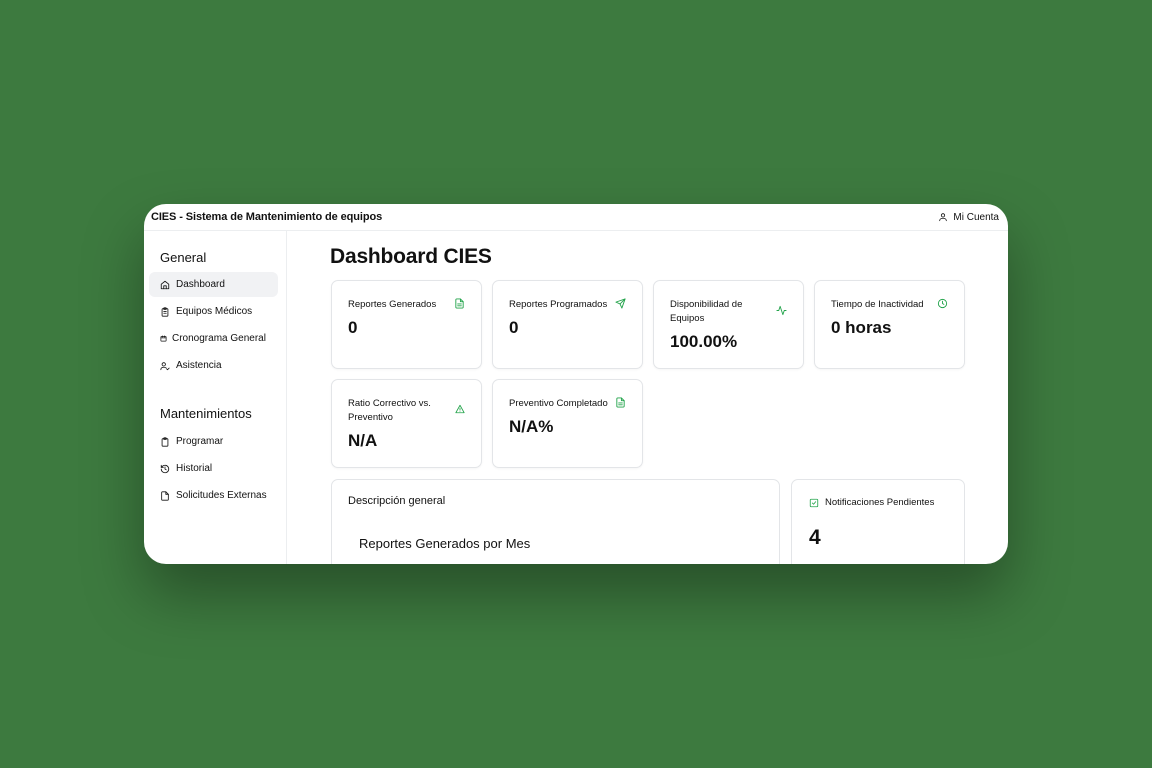 The width and height of the screenshot is (1152, 768). What do you see at coordinates (460, 409) in the screenshot?
I see `alert-triangle-icon` at bounding box center [460, 409].